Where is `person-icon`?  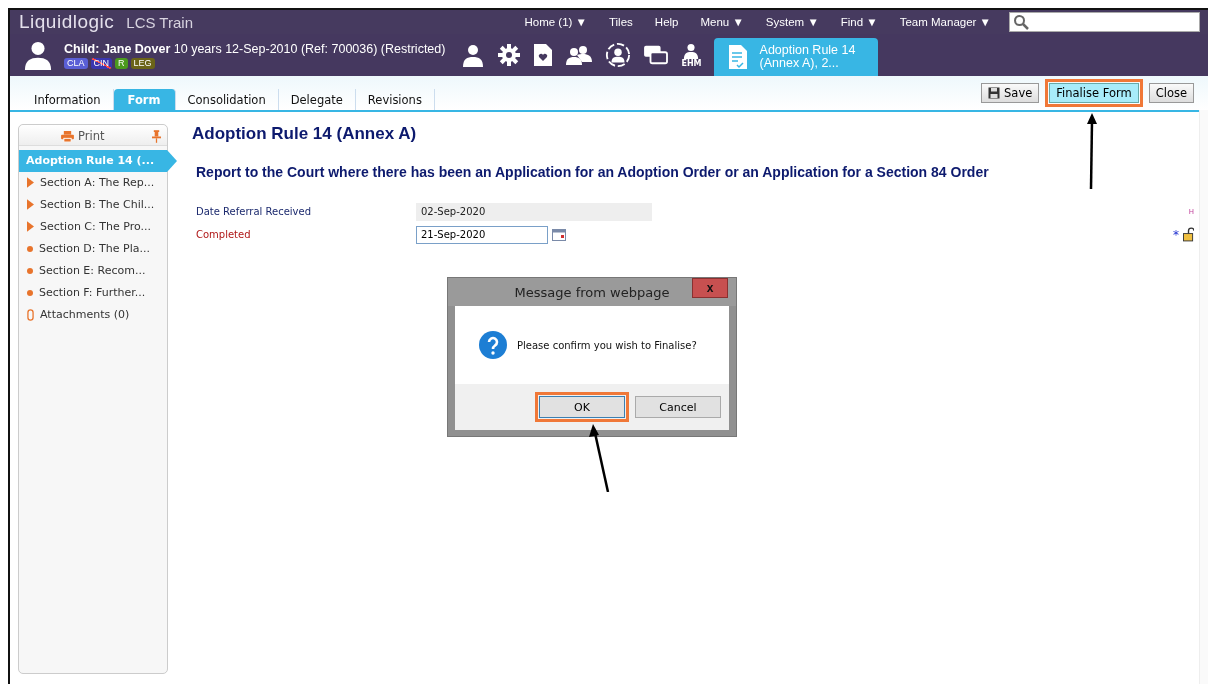
person-icon is located at coordinates (473, 55).